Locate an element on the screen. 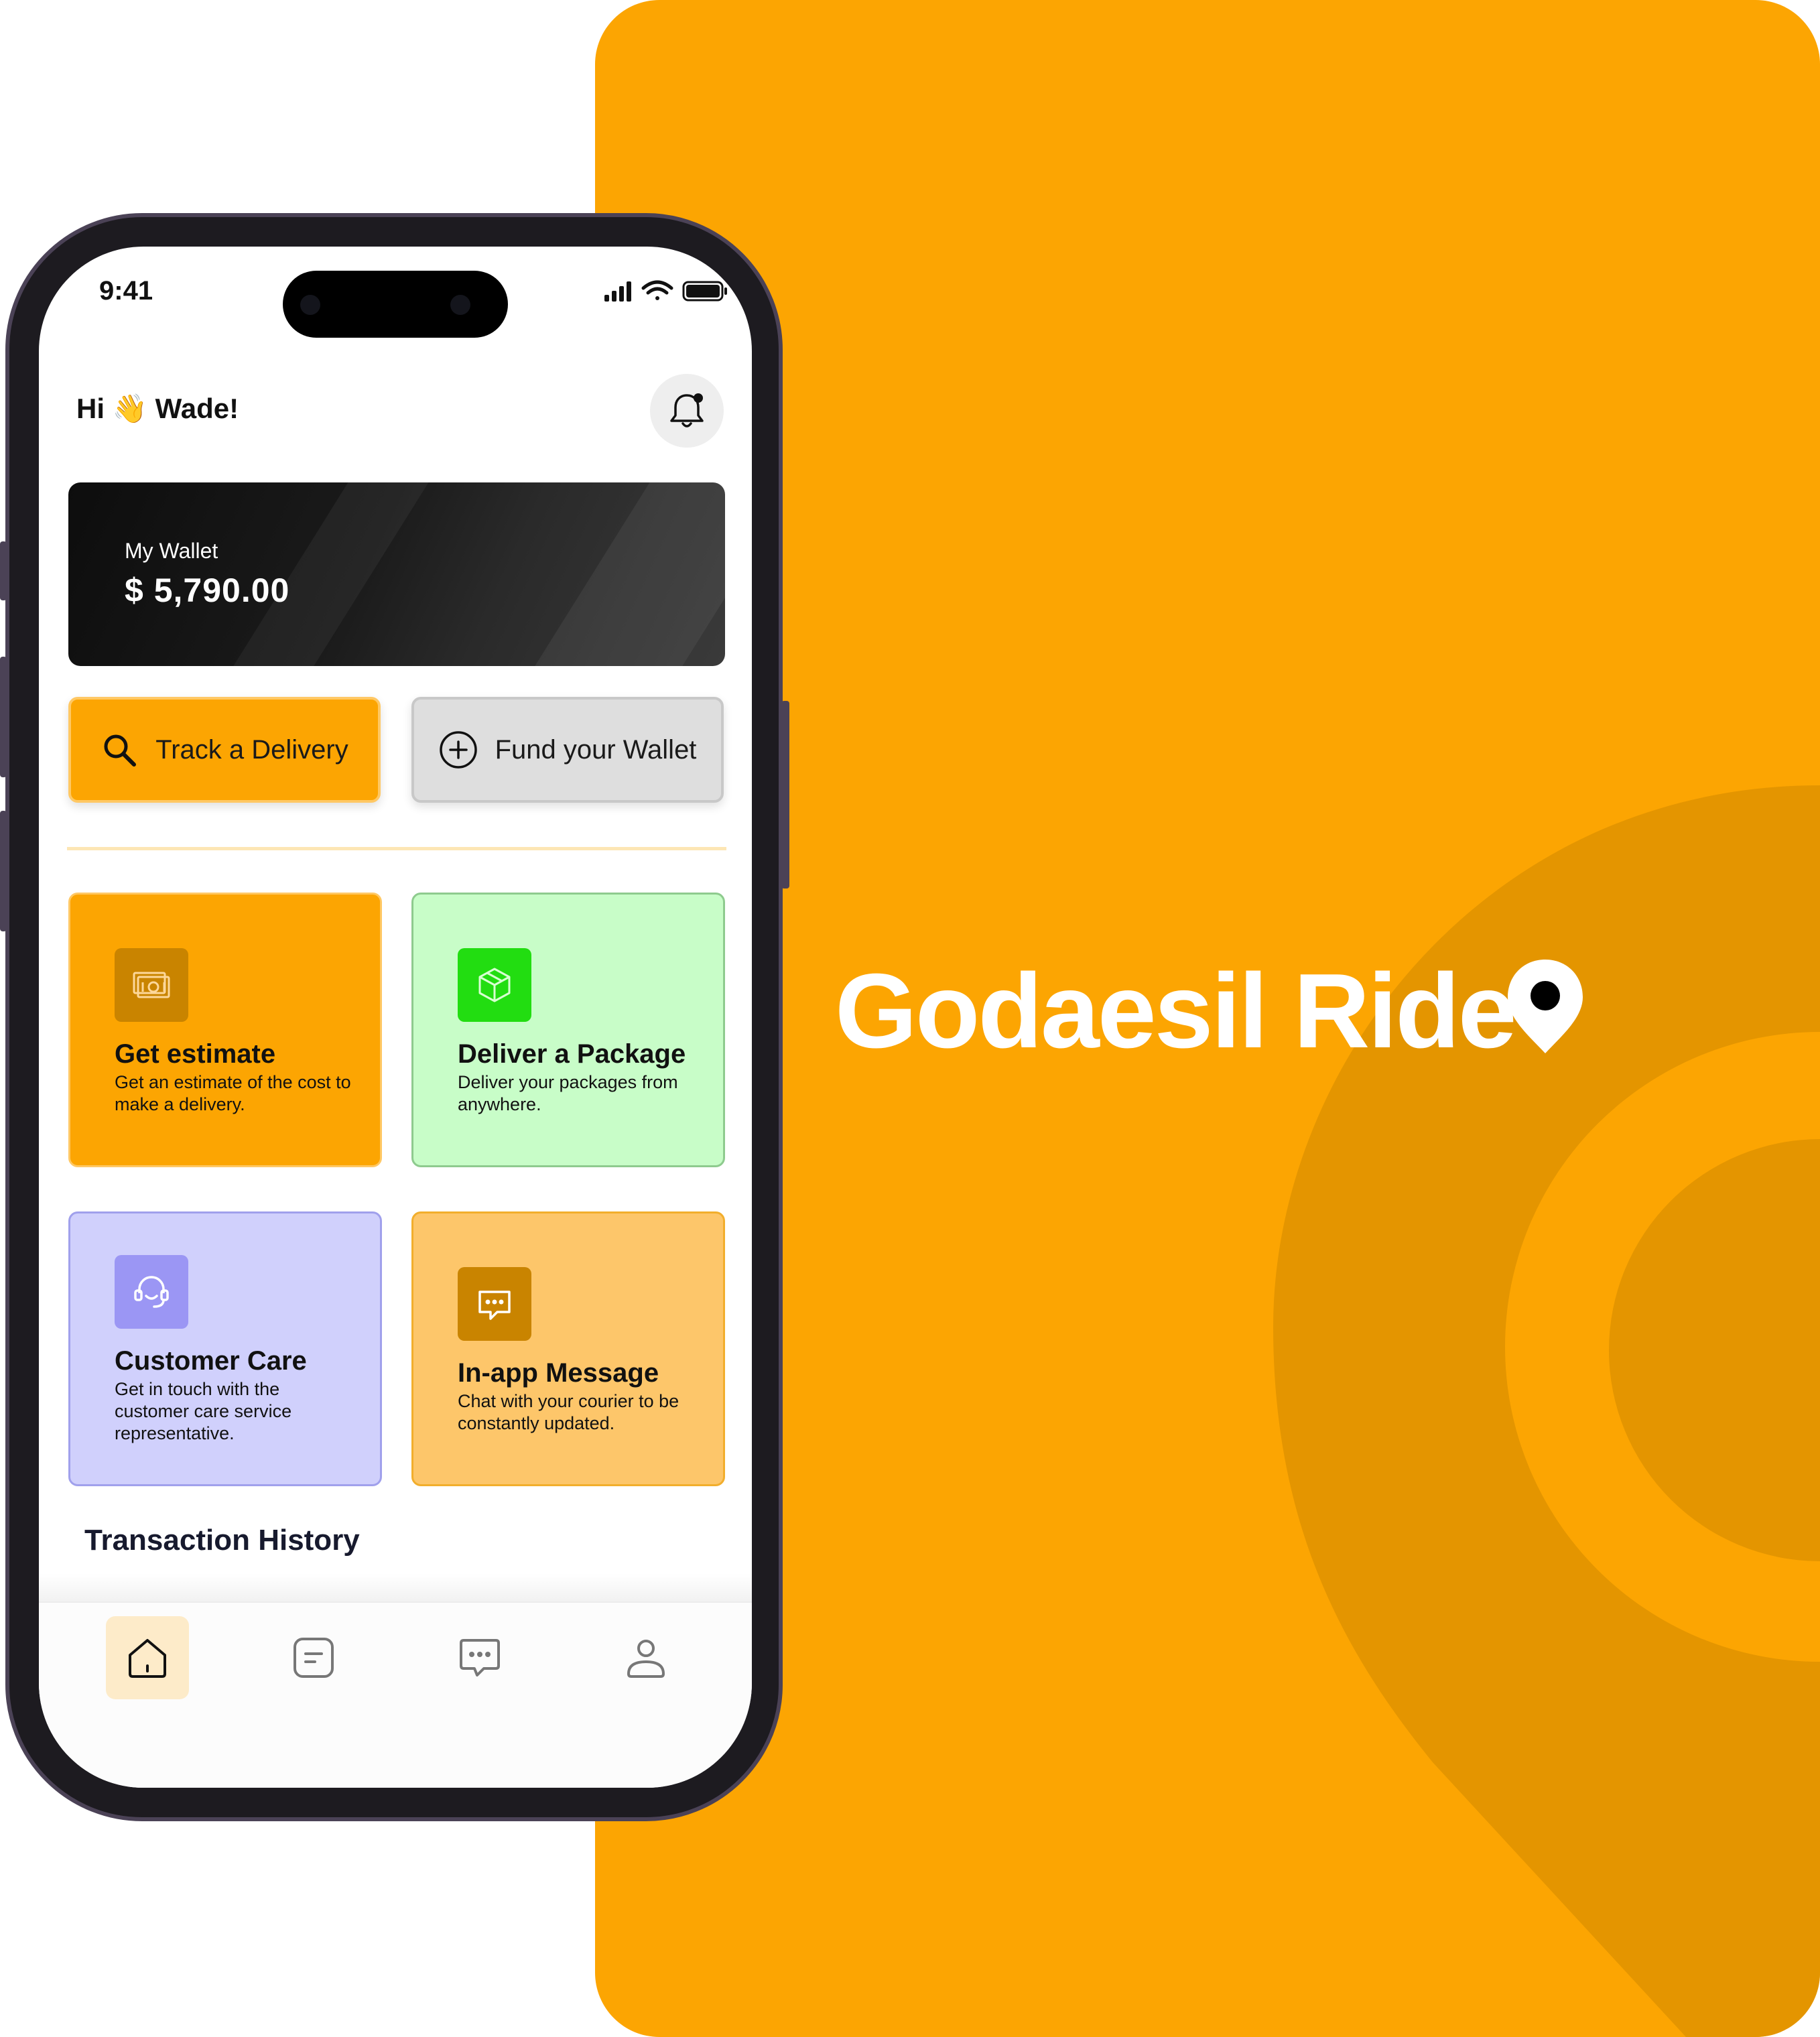 This screenshot has width=1820, height=2037. tab-profile is located at coordinates (646, 1657).